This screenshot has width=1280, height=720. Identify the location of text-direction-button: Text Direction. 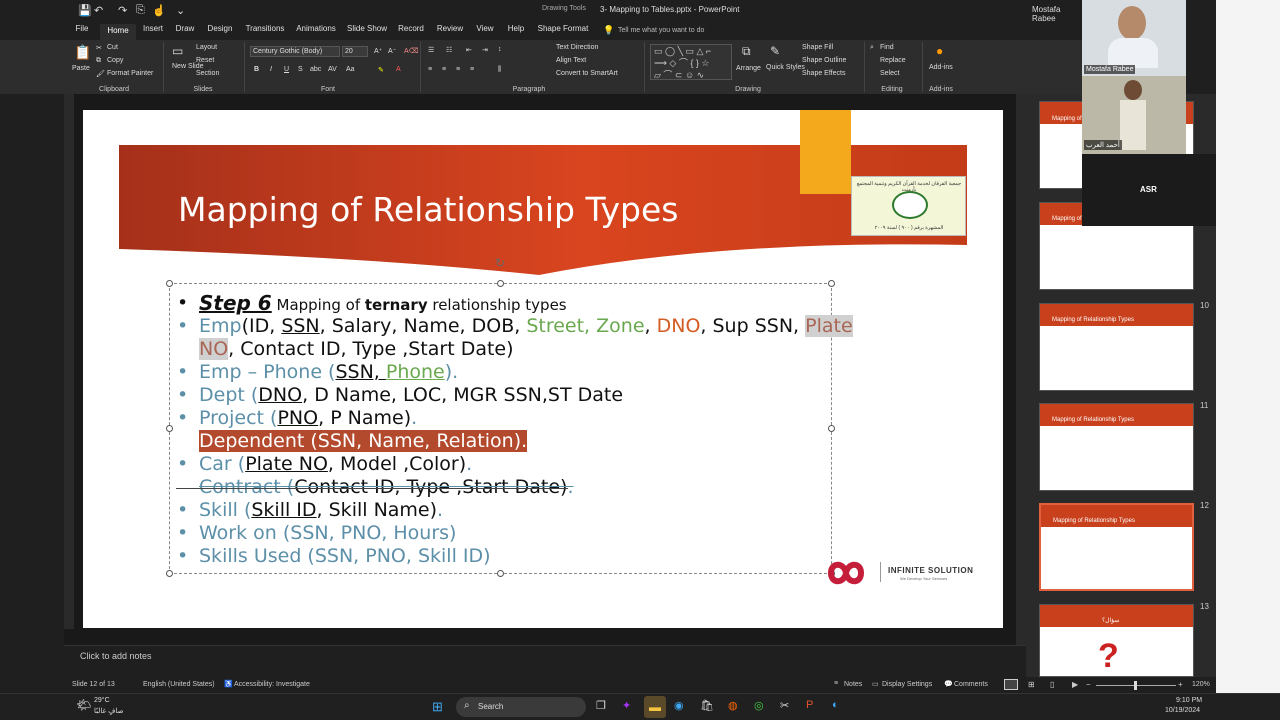
(577, 47).